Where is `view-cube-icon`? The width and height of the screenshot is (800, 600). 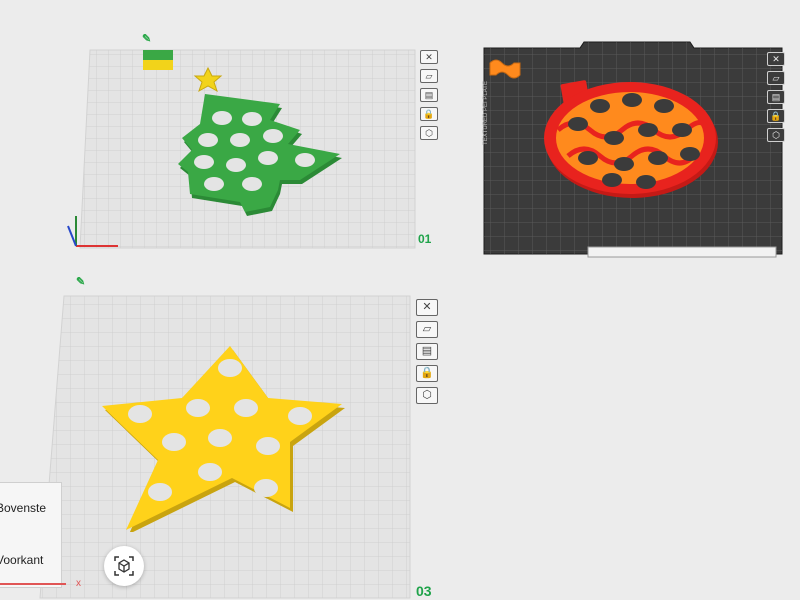
view-cube-icon is located at coordinates (124, 566).